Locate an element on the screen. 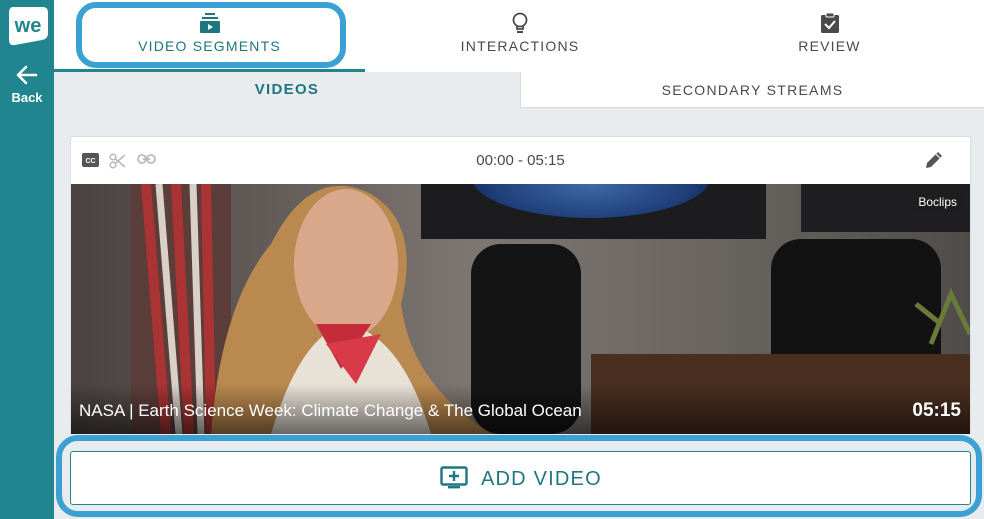  video-card-toolbar: CC 00:00 - 05:15 is located at coordinates (520, 160).